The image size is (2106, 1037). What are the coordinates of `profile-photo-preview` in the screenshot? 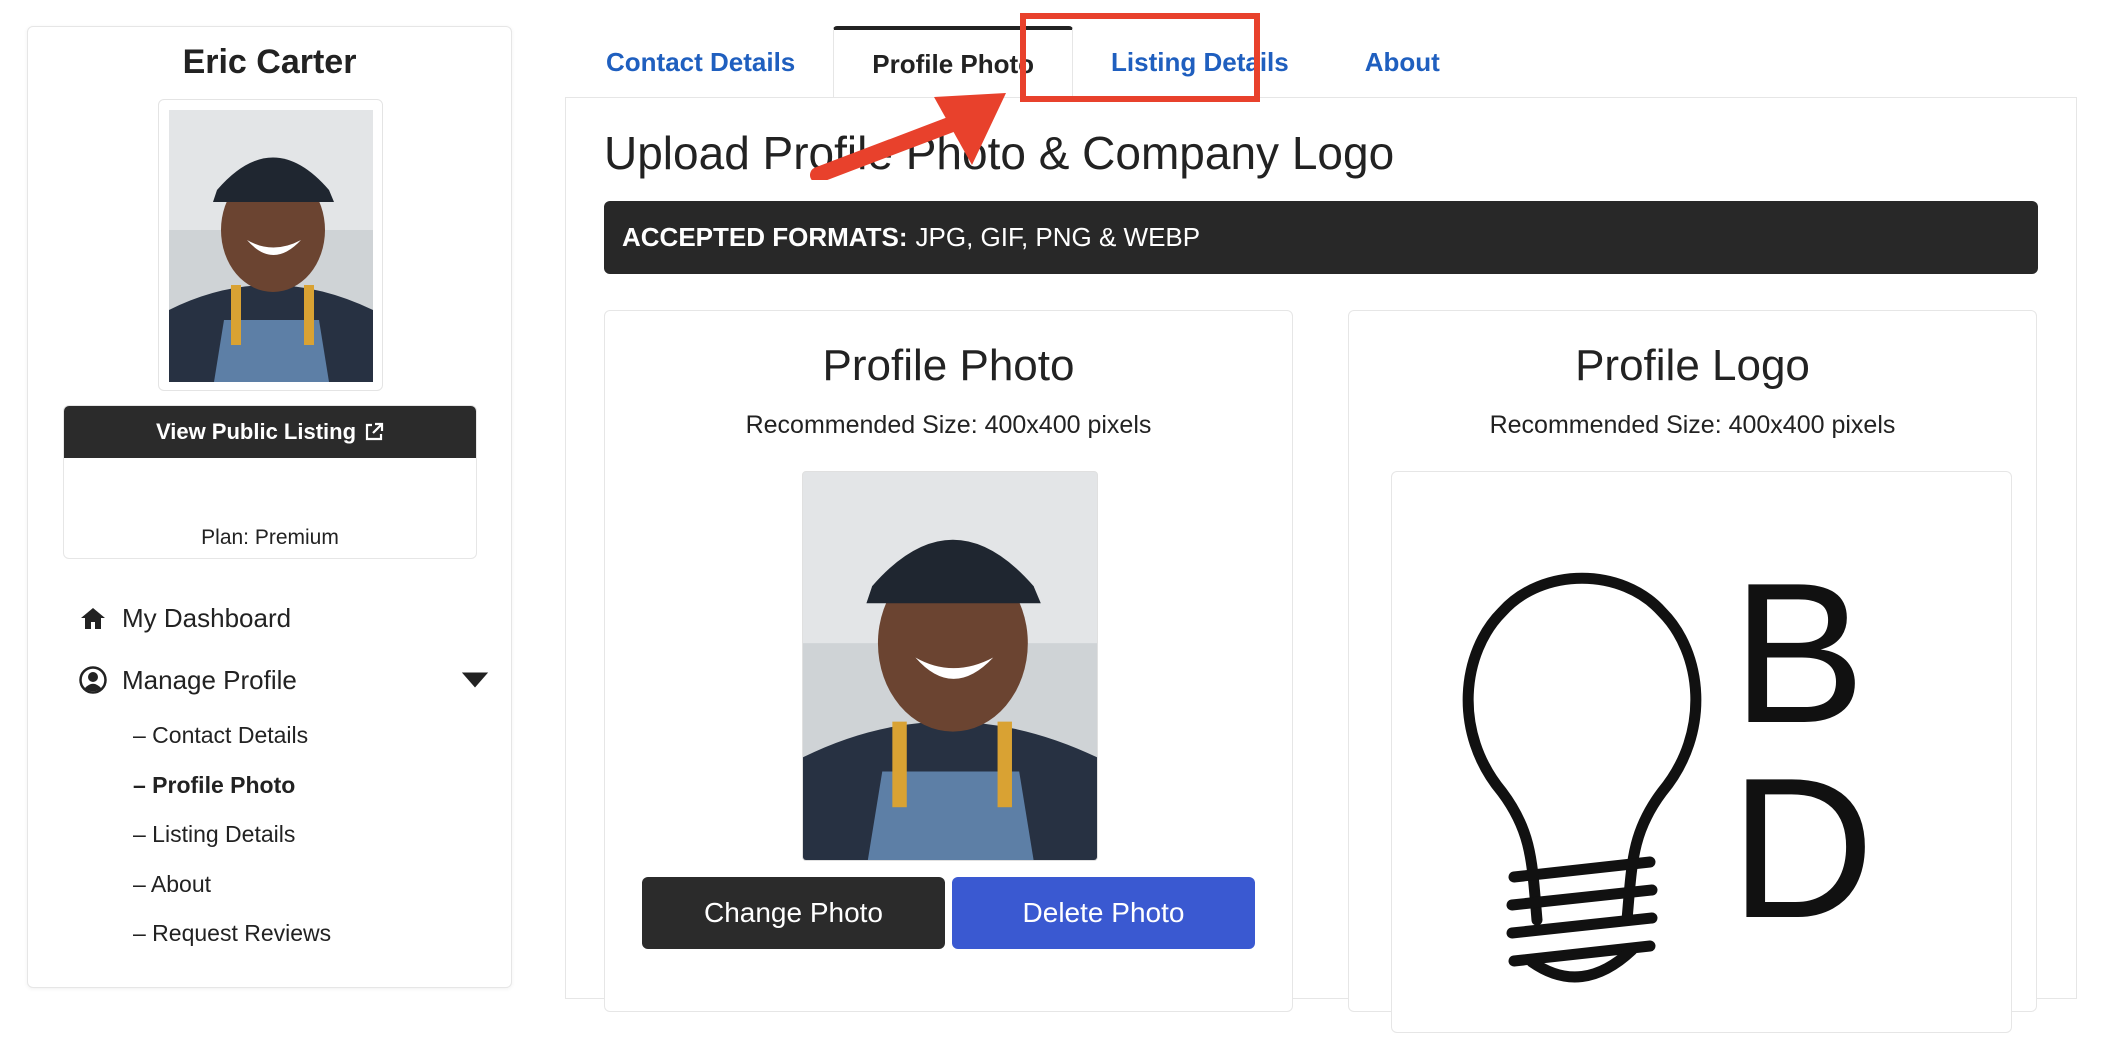 It's located at (950, 666).